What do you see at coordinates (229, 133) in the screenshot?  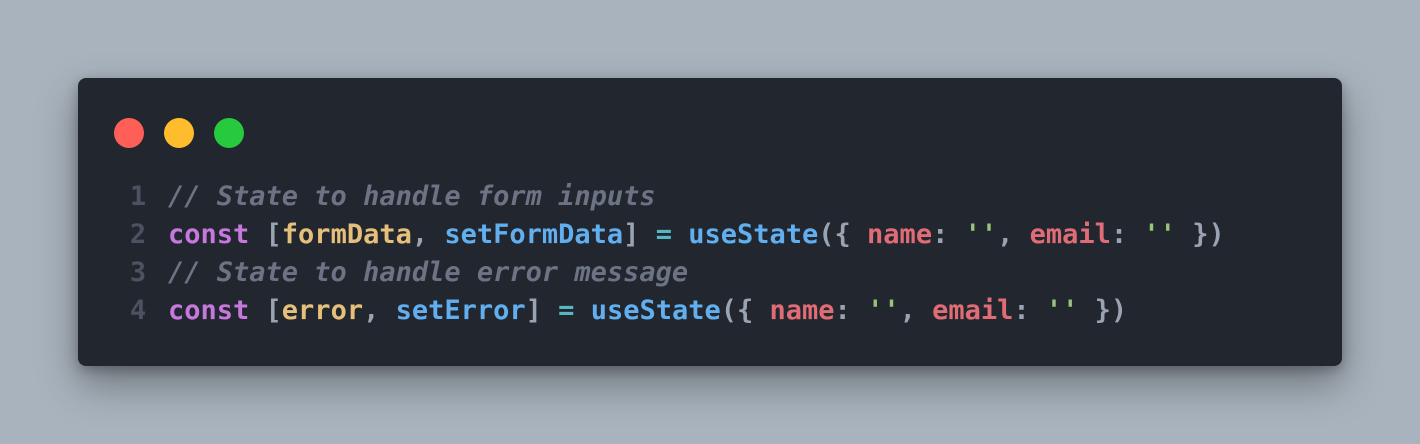 I see `maximize-dot-icon` at bounding box center [229, 133].